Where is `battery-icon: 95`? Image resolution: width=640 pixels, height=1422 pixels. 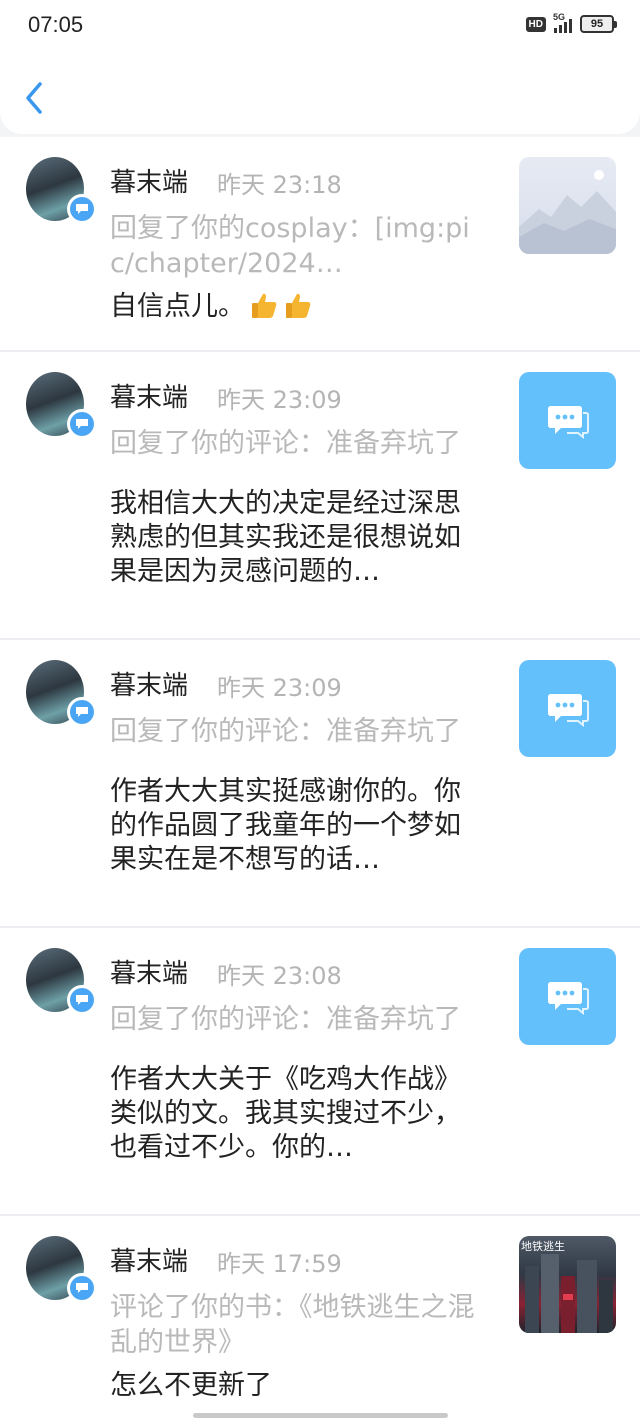
battery-icon: 95 is located at coordinates (598, 24).